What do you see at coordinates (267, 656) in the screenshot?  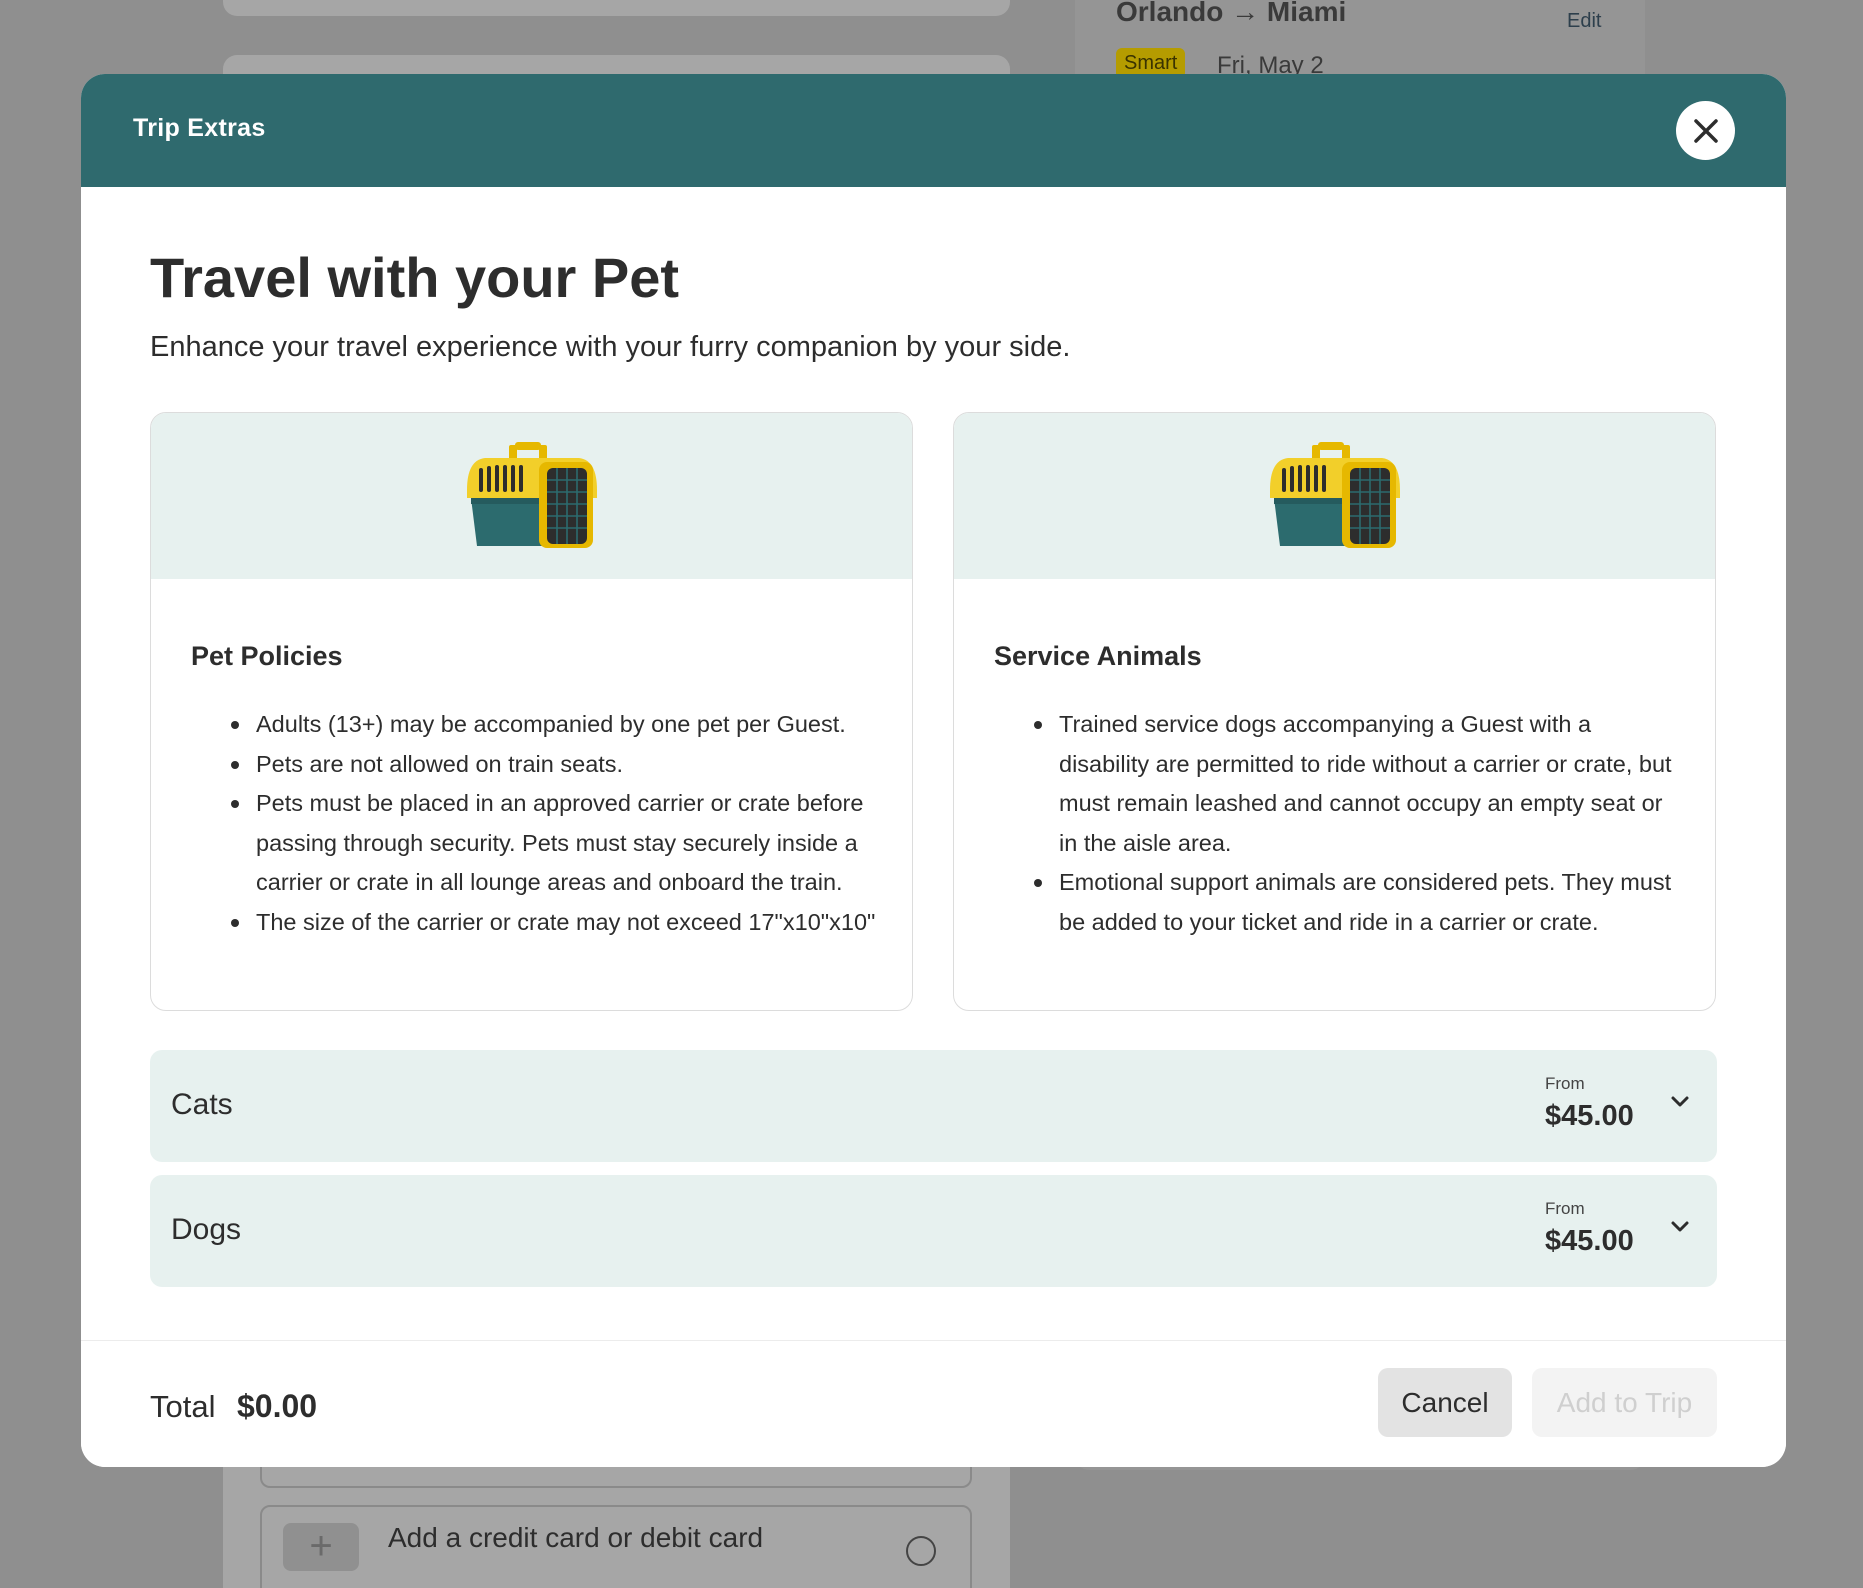 I see `card-title: Pet Policies` at bounding box center [267, 656].